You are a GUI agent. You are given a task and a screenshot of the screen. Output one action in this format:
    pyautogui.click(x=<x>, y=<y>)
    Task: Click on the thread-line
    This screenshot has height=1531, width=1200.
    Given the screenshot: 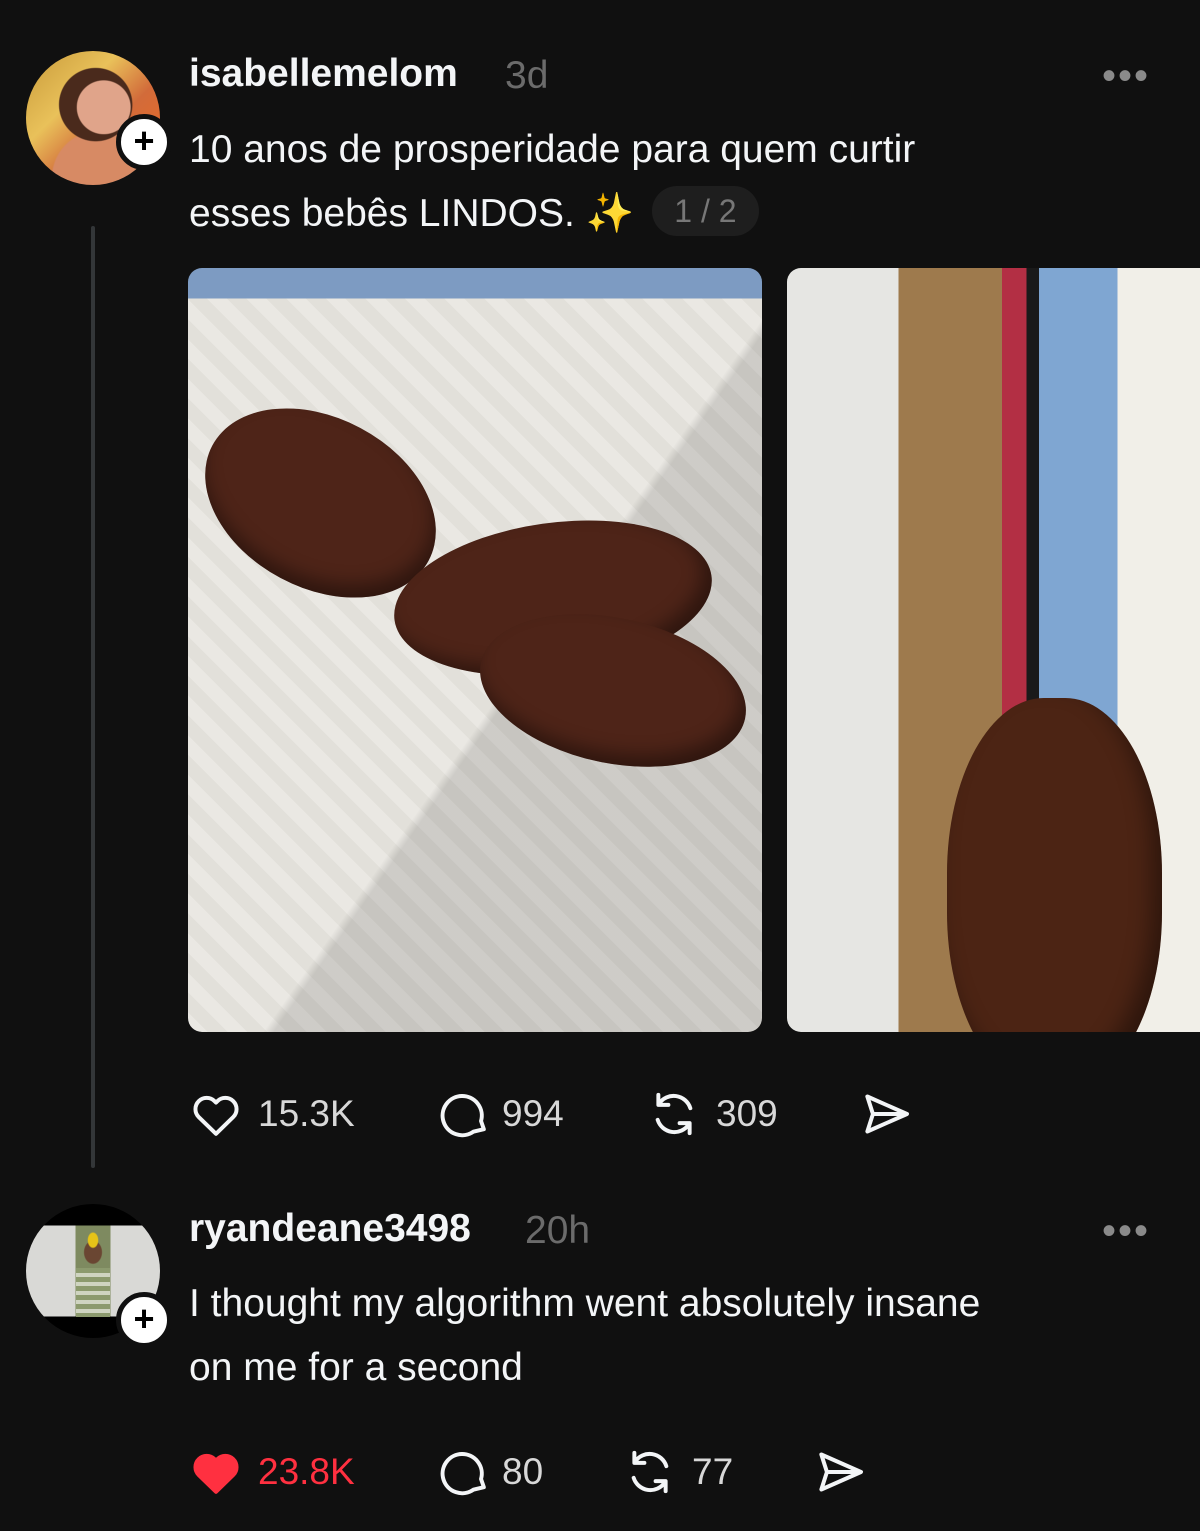 What is the action you would take?
    pyautogui.click(x=93, y=697)
    